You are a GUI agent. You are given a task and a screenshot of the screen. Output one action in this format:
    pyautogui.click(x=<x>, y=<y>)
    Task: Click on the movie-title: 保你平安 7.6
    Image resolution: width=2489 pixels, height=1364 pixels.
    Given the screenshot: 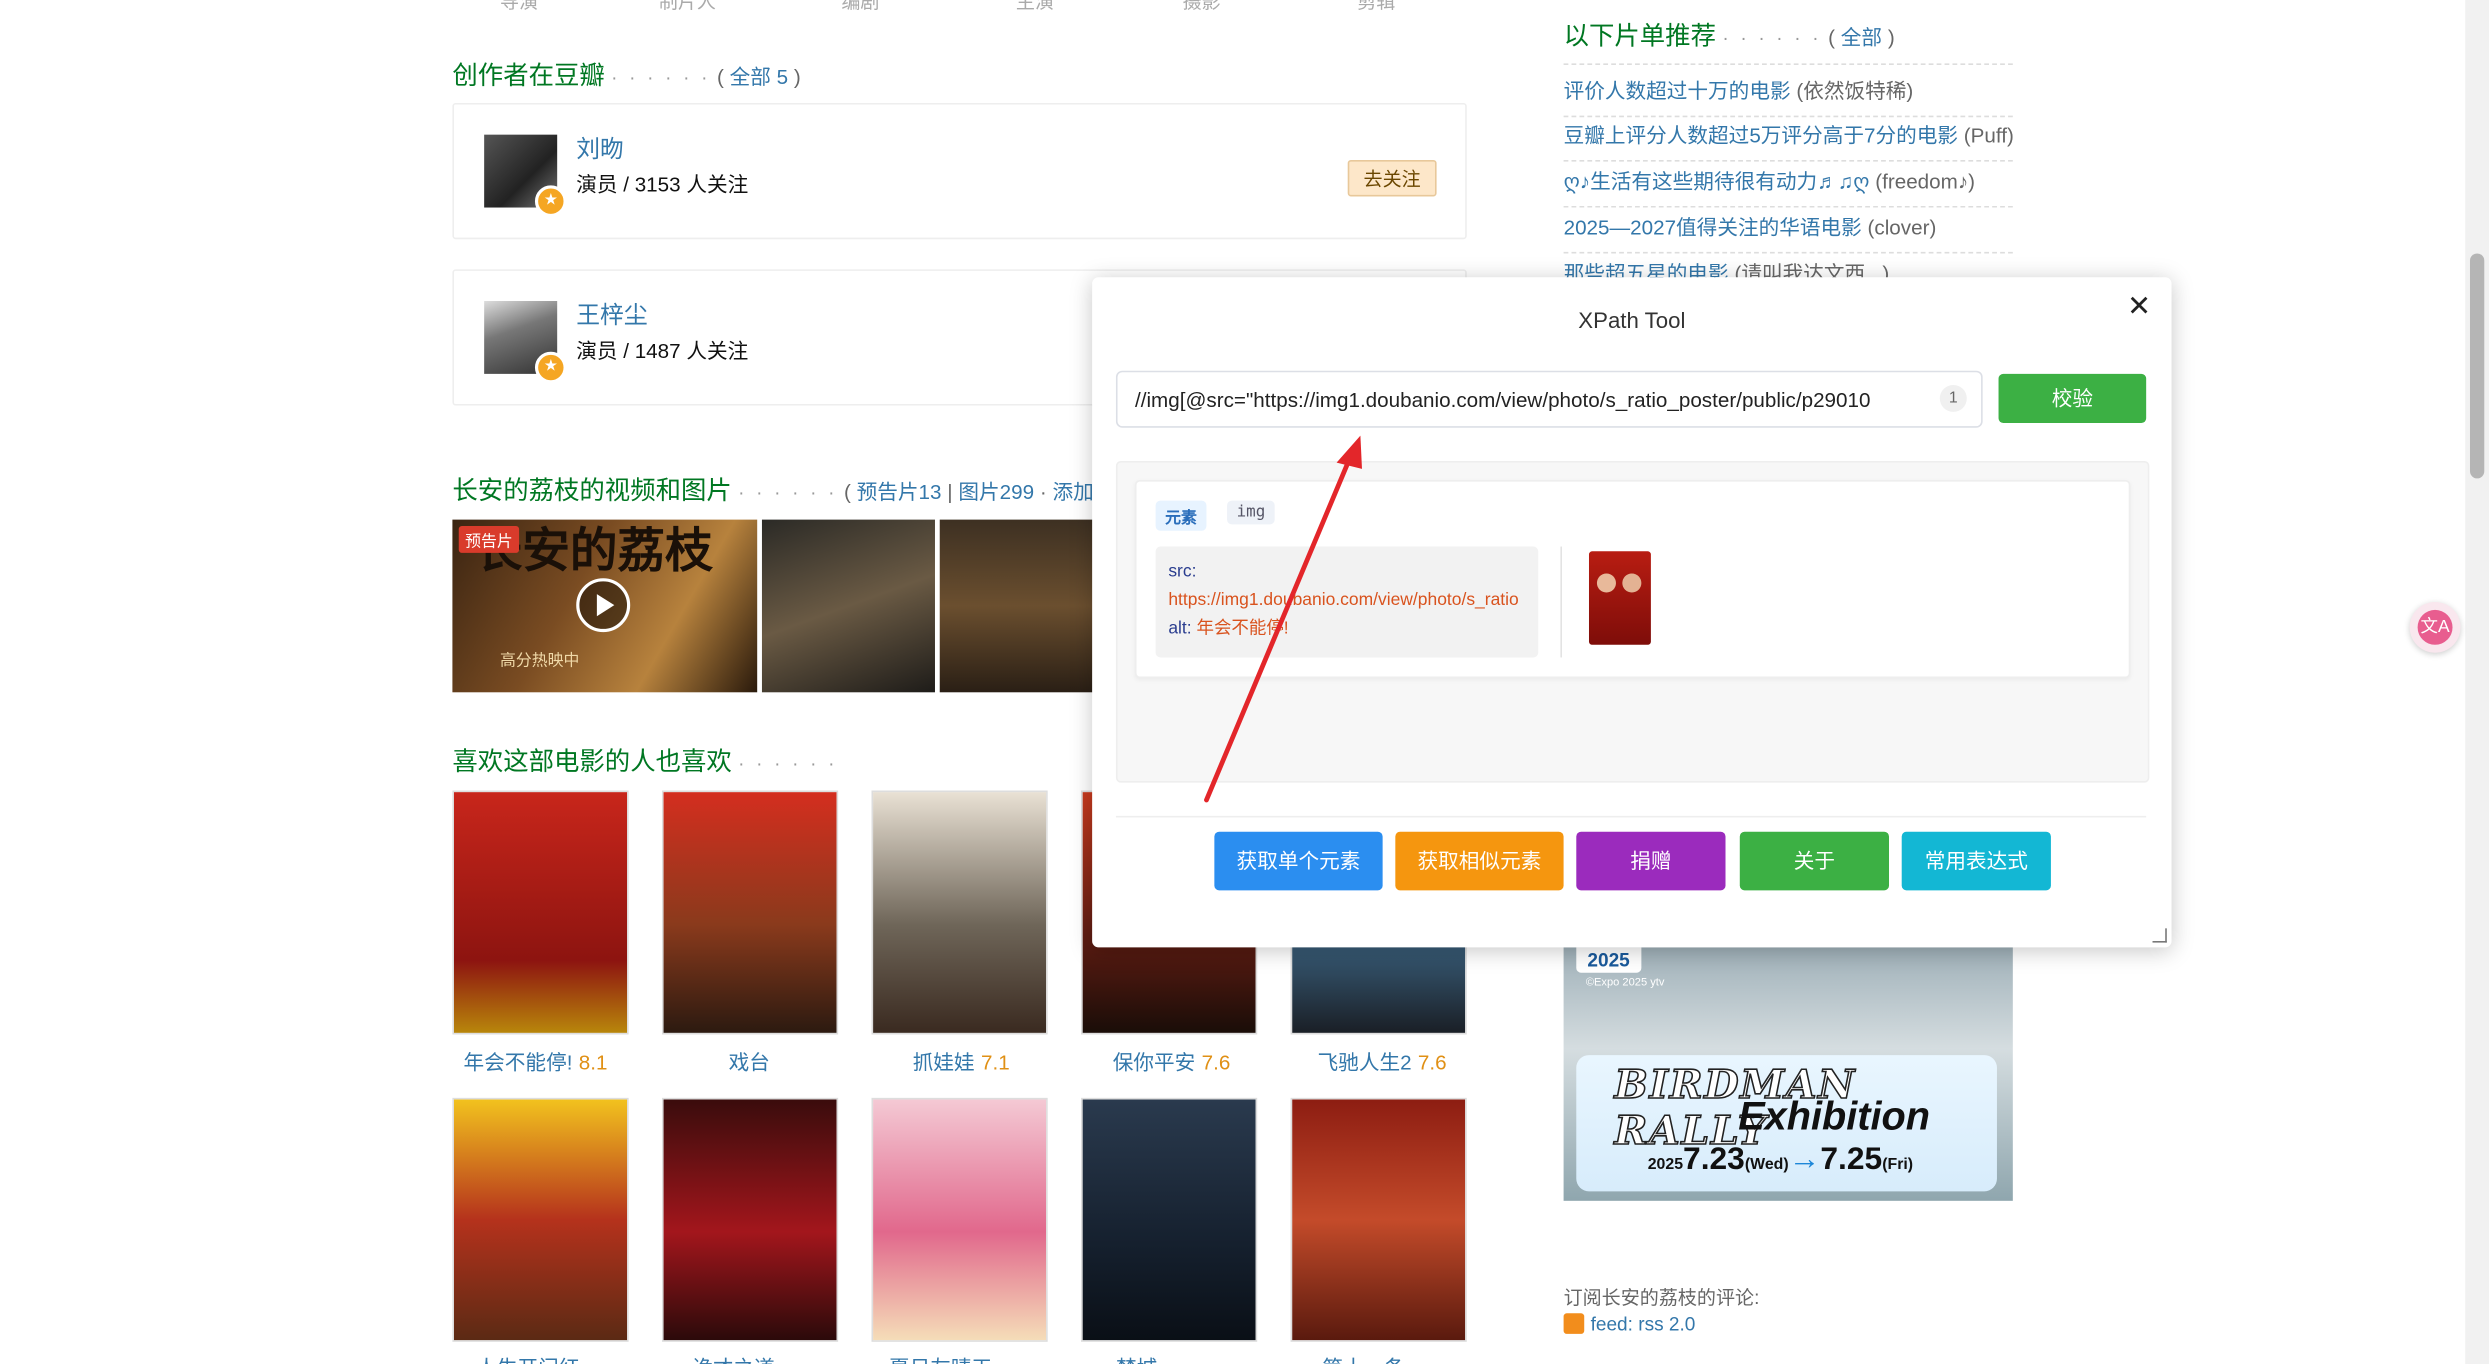 What is the action you would take?
    pyautogui.click(x=1224, y=1061)
    